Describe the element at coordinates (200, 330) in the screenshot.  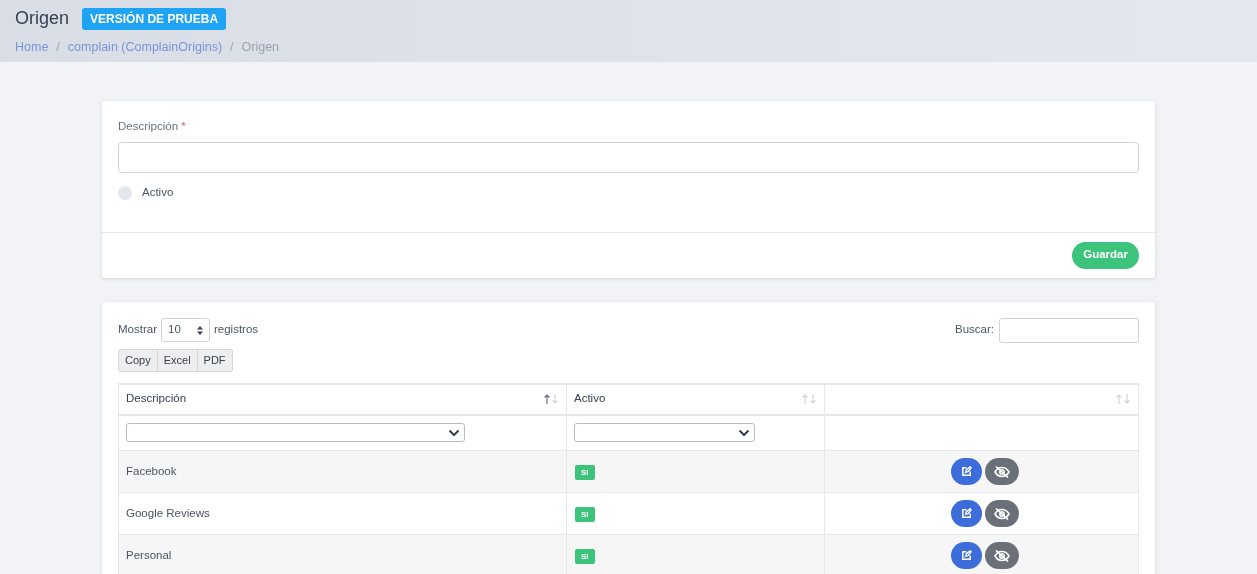
I see `updown-icon` at that location.